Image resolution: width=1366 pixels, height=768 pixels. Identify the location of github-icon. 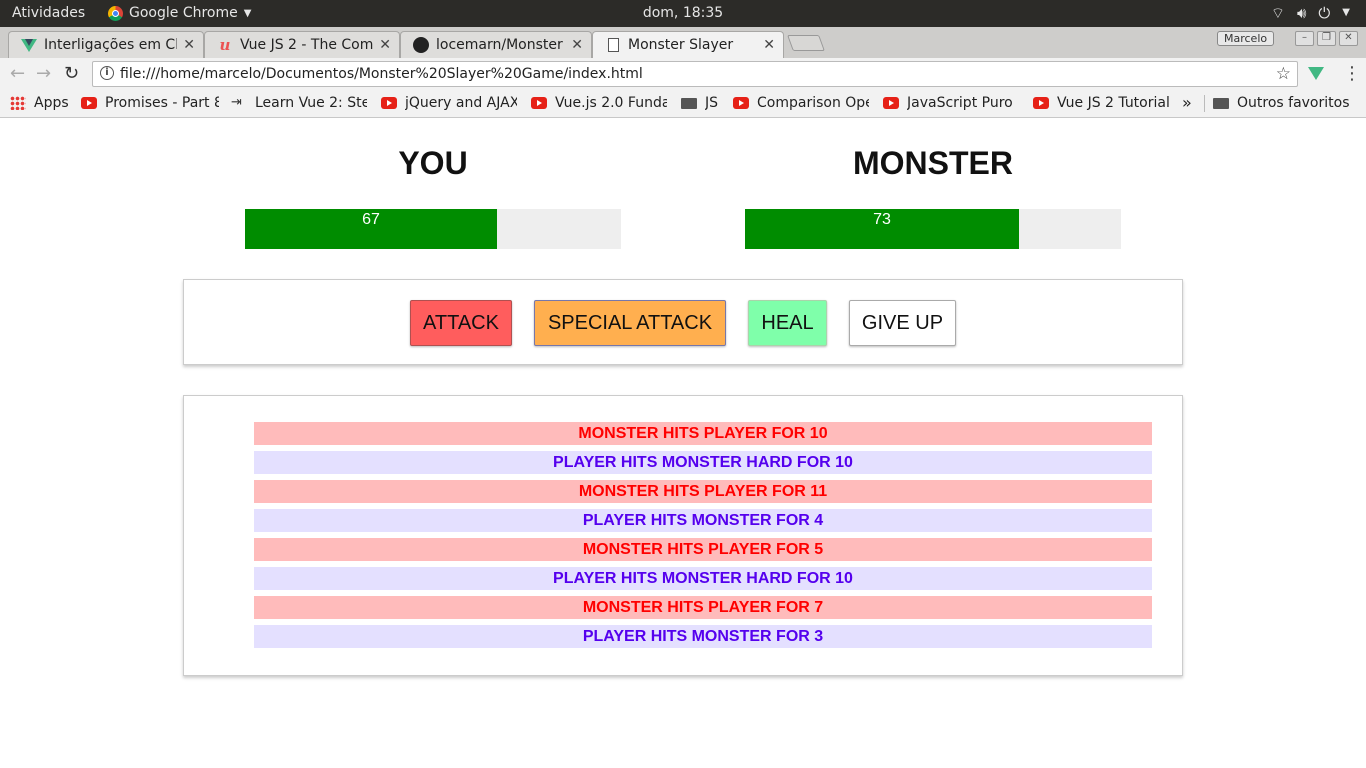
(421, 45).